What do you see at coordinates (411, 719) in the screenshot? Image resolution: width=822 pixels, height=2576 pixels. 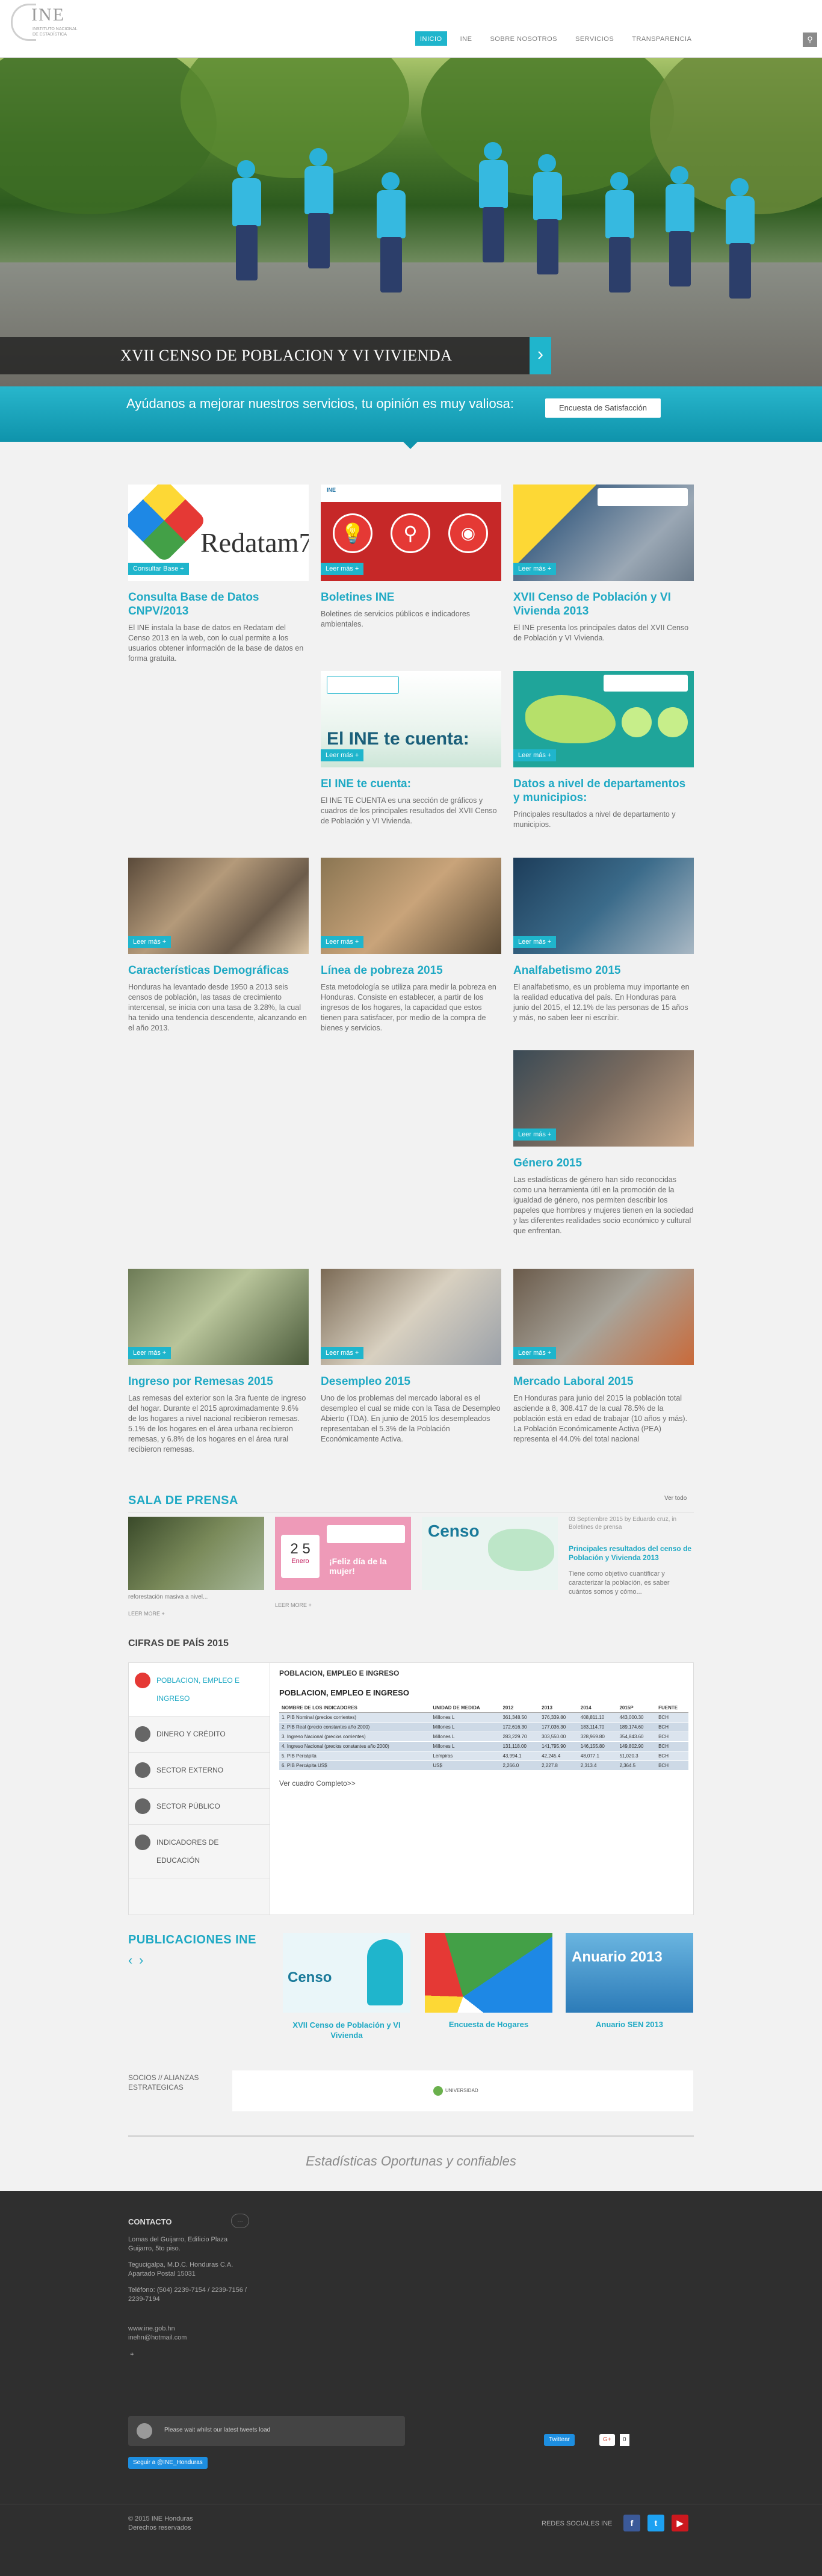 I see `card-image: El INE te cuenta: Leer más +` at bounding box center [411, 719].